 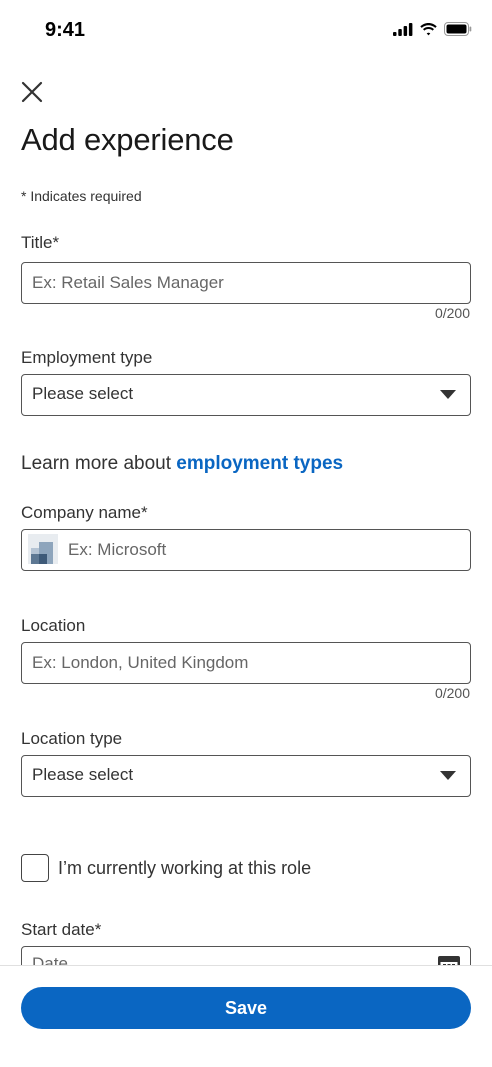 What do you see at coordinates (40, 242) in the screenshot?
I see `title-label: Title*` at bounding box center [40, 242].